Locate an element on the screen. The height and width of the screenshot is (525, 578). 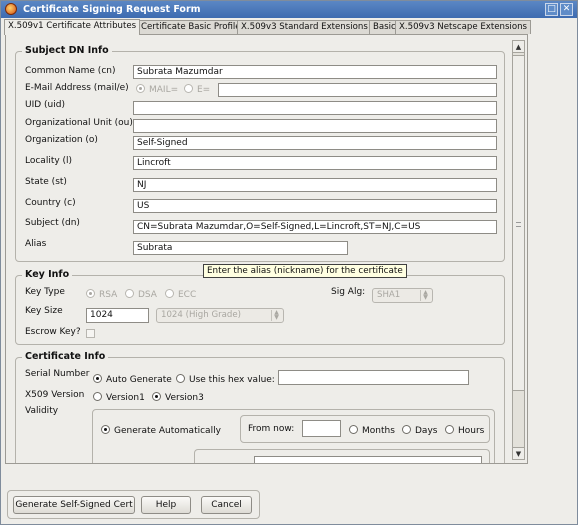
serial-number-label: Serial Number is located at coordinates (57, 374).